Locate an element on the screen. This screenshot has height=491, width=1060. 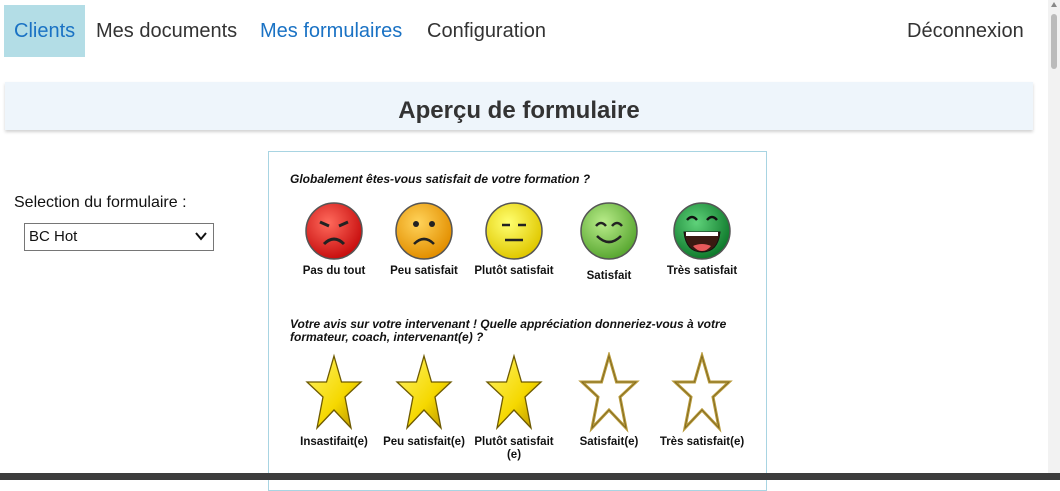
form-selection-label: Selection du formulaire : is located at coordinates (100, 202).